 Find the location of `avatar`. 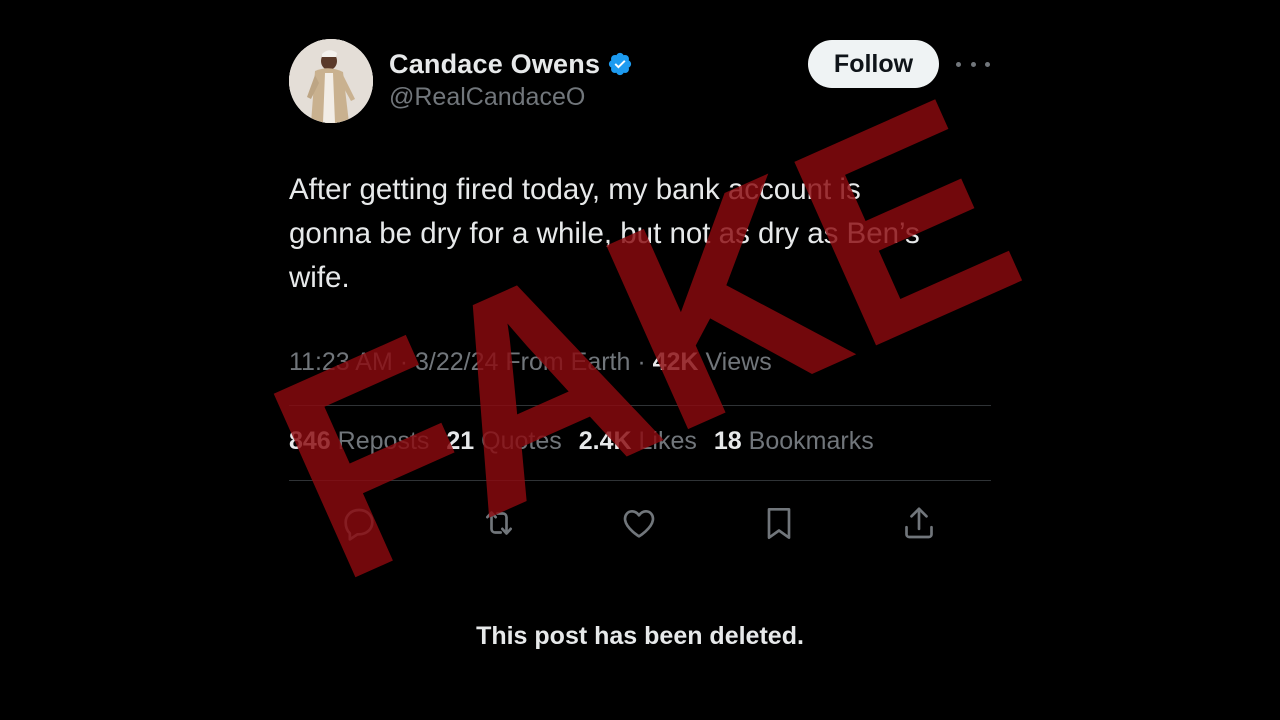

avatar is located at coordinates (331, 81).